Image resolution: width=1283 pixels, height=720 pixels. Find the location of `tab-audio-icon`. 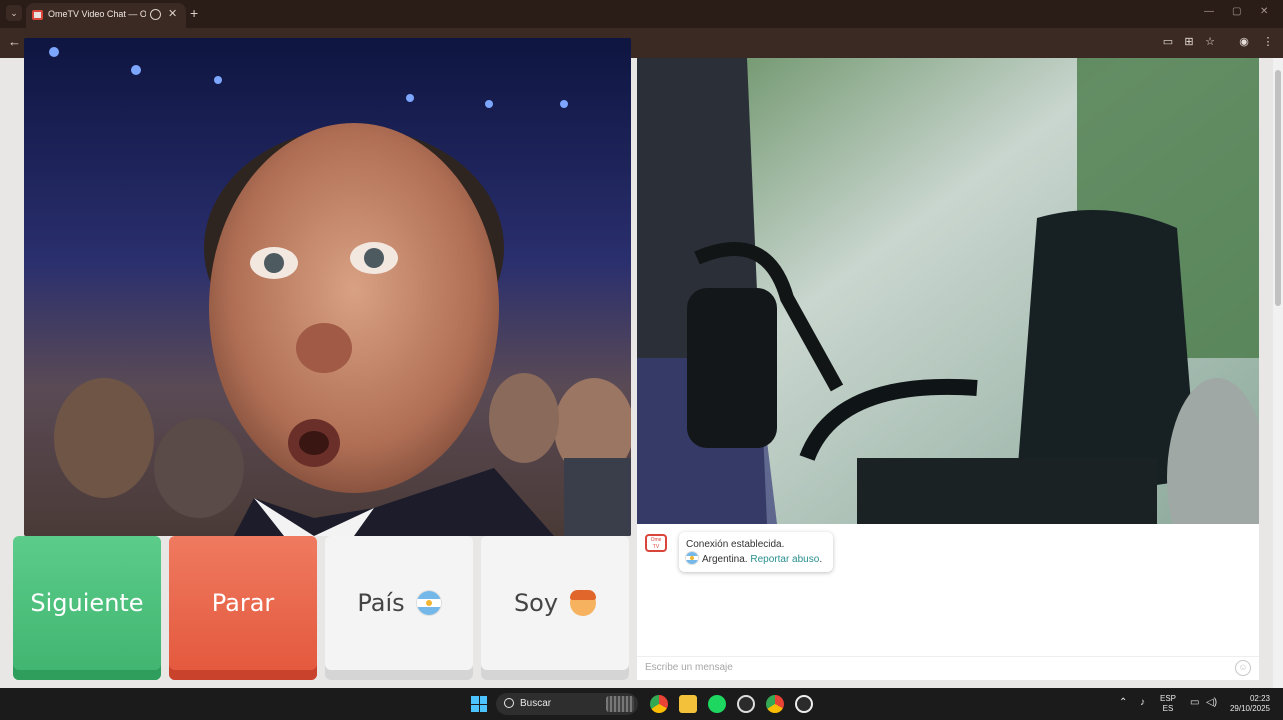

tab-audio-icon is located at coordinates (155, 14).